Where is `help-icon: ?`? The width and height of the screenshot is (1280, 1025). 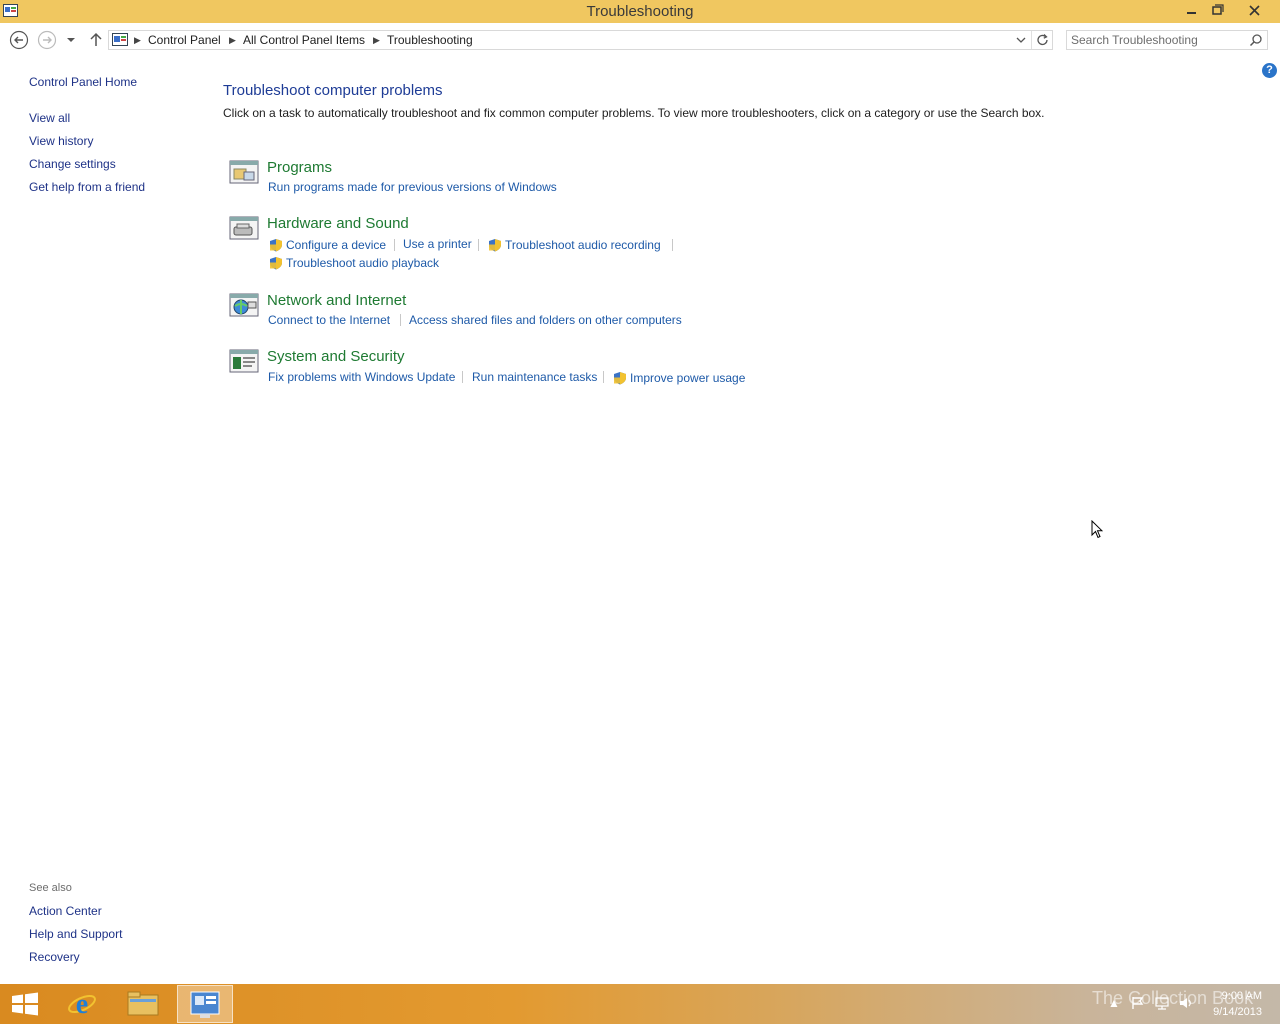 help-icon: ? is located at coordinates (1269, 70).